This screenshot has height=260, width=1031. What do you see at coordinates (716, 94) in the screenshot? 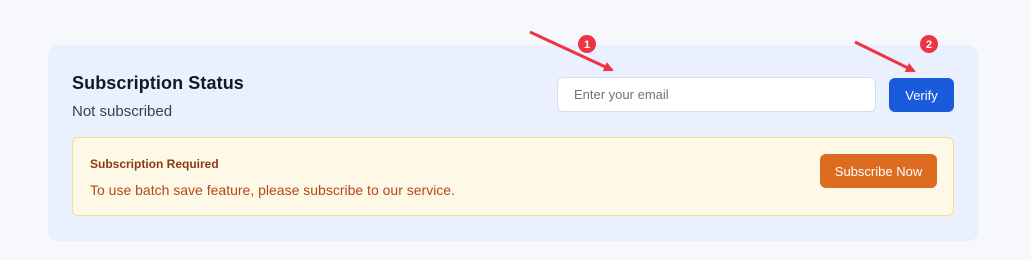
I see `email-input` at bounding box center [716, 94].